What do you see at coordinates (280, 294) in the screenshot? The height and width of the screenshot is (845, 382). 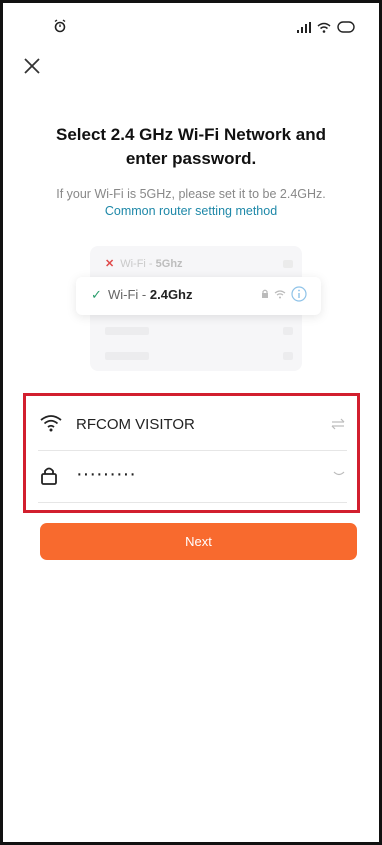 I see `wifi-small-icon` at bounding box center [280, 294].